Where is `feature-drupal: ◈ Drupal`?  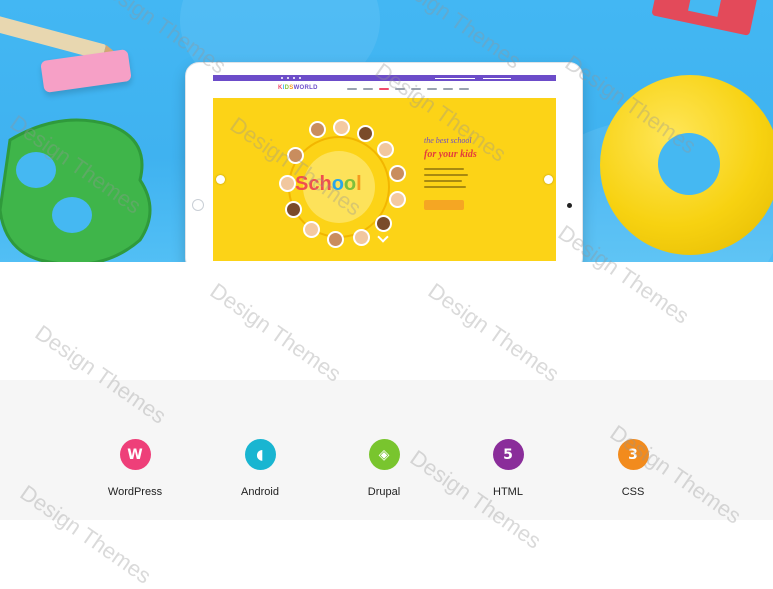 feature-drupal: ◈ Drupal is located at coordinates (384, 468).